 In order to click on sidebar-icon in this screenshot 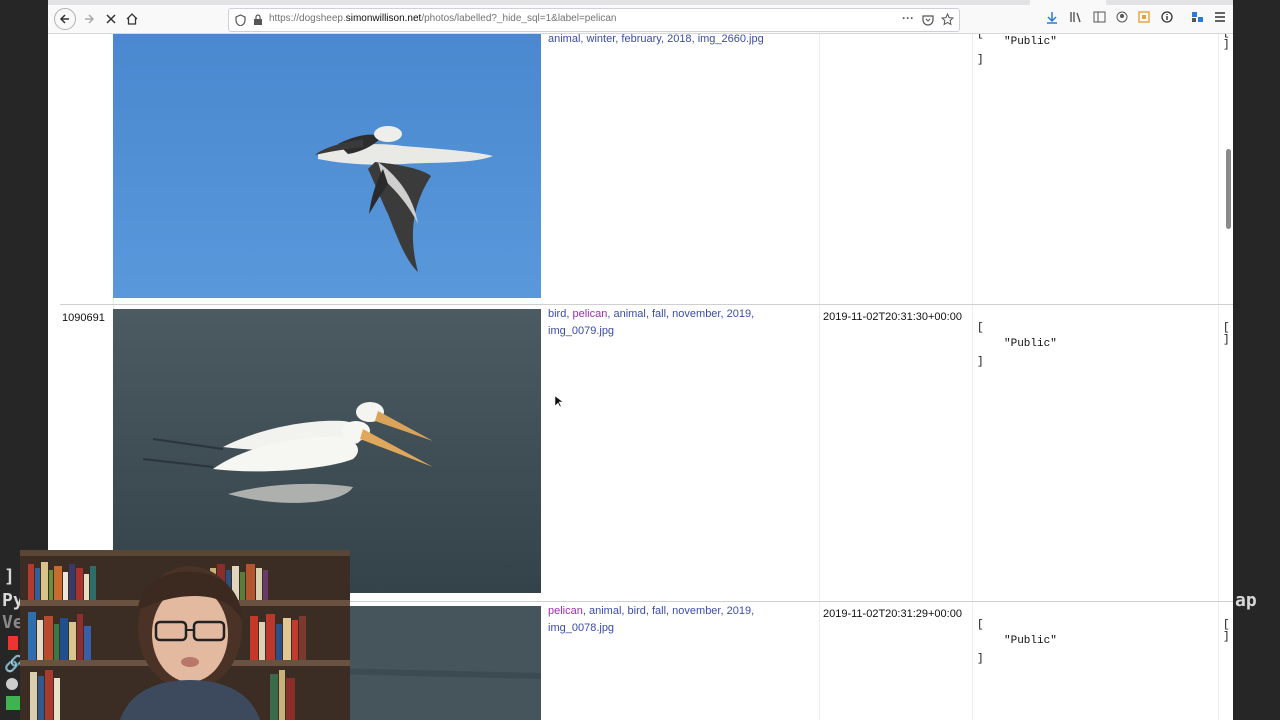, I will do `click(1099, 17)`.